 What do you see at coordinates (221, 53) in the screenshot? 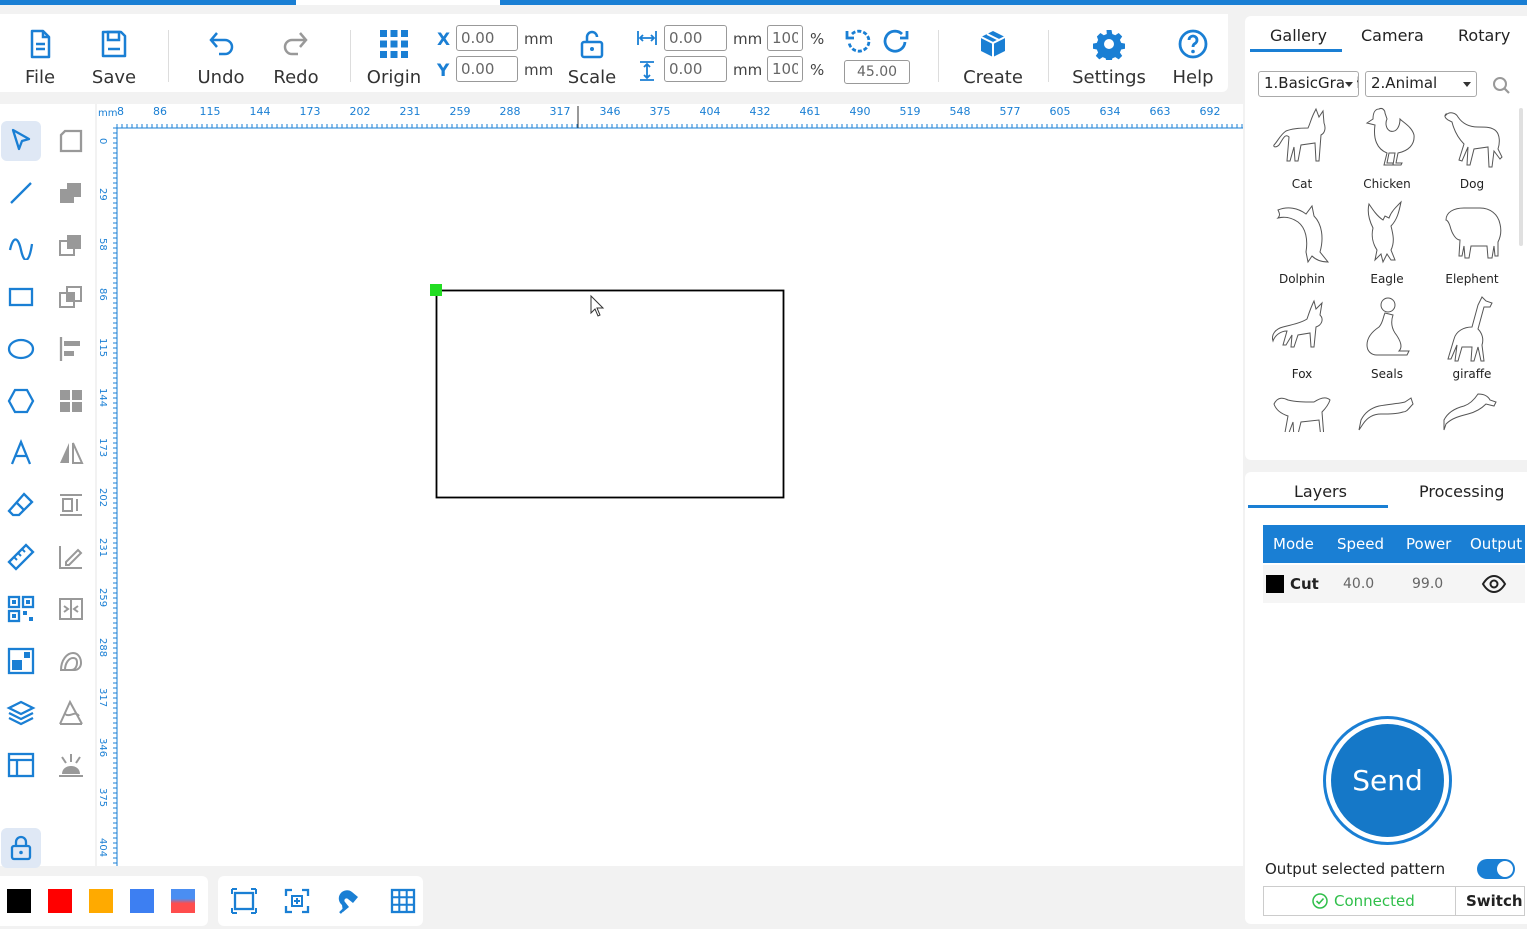
I see `undo-button: Undo` at bounding box center [221, 53].